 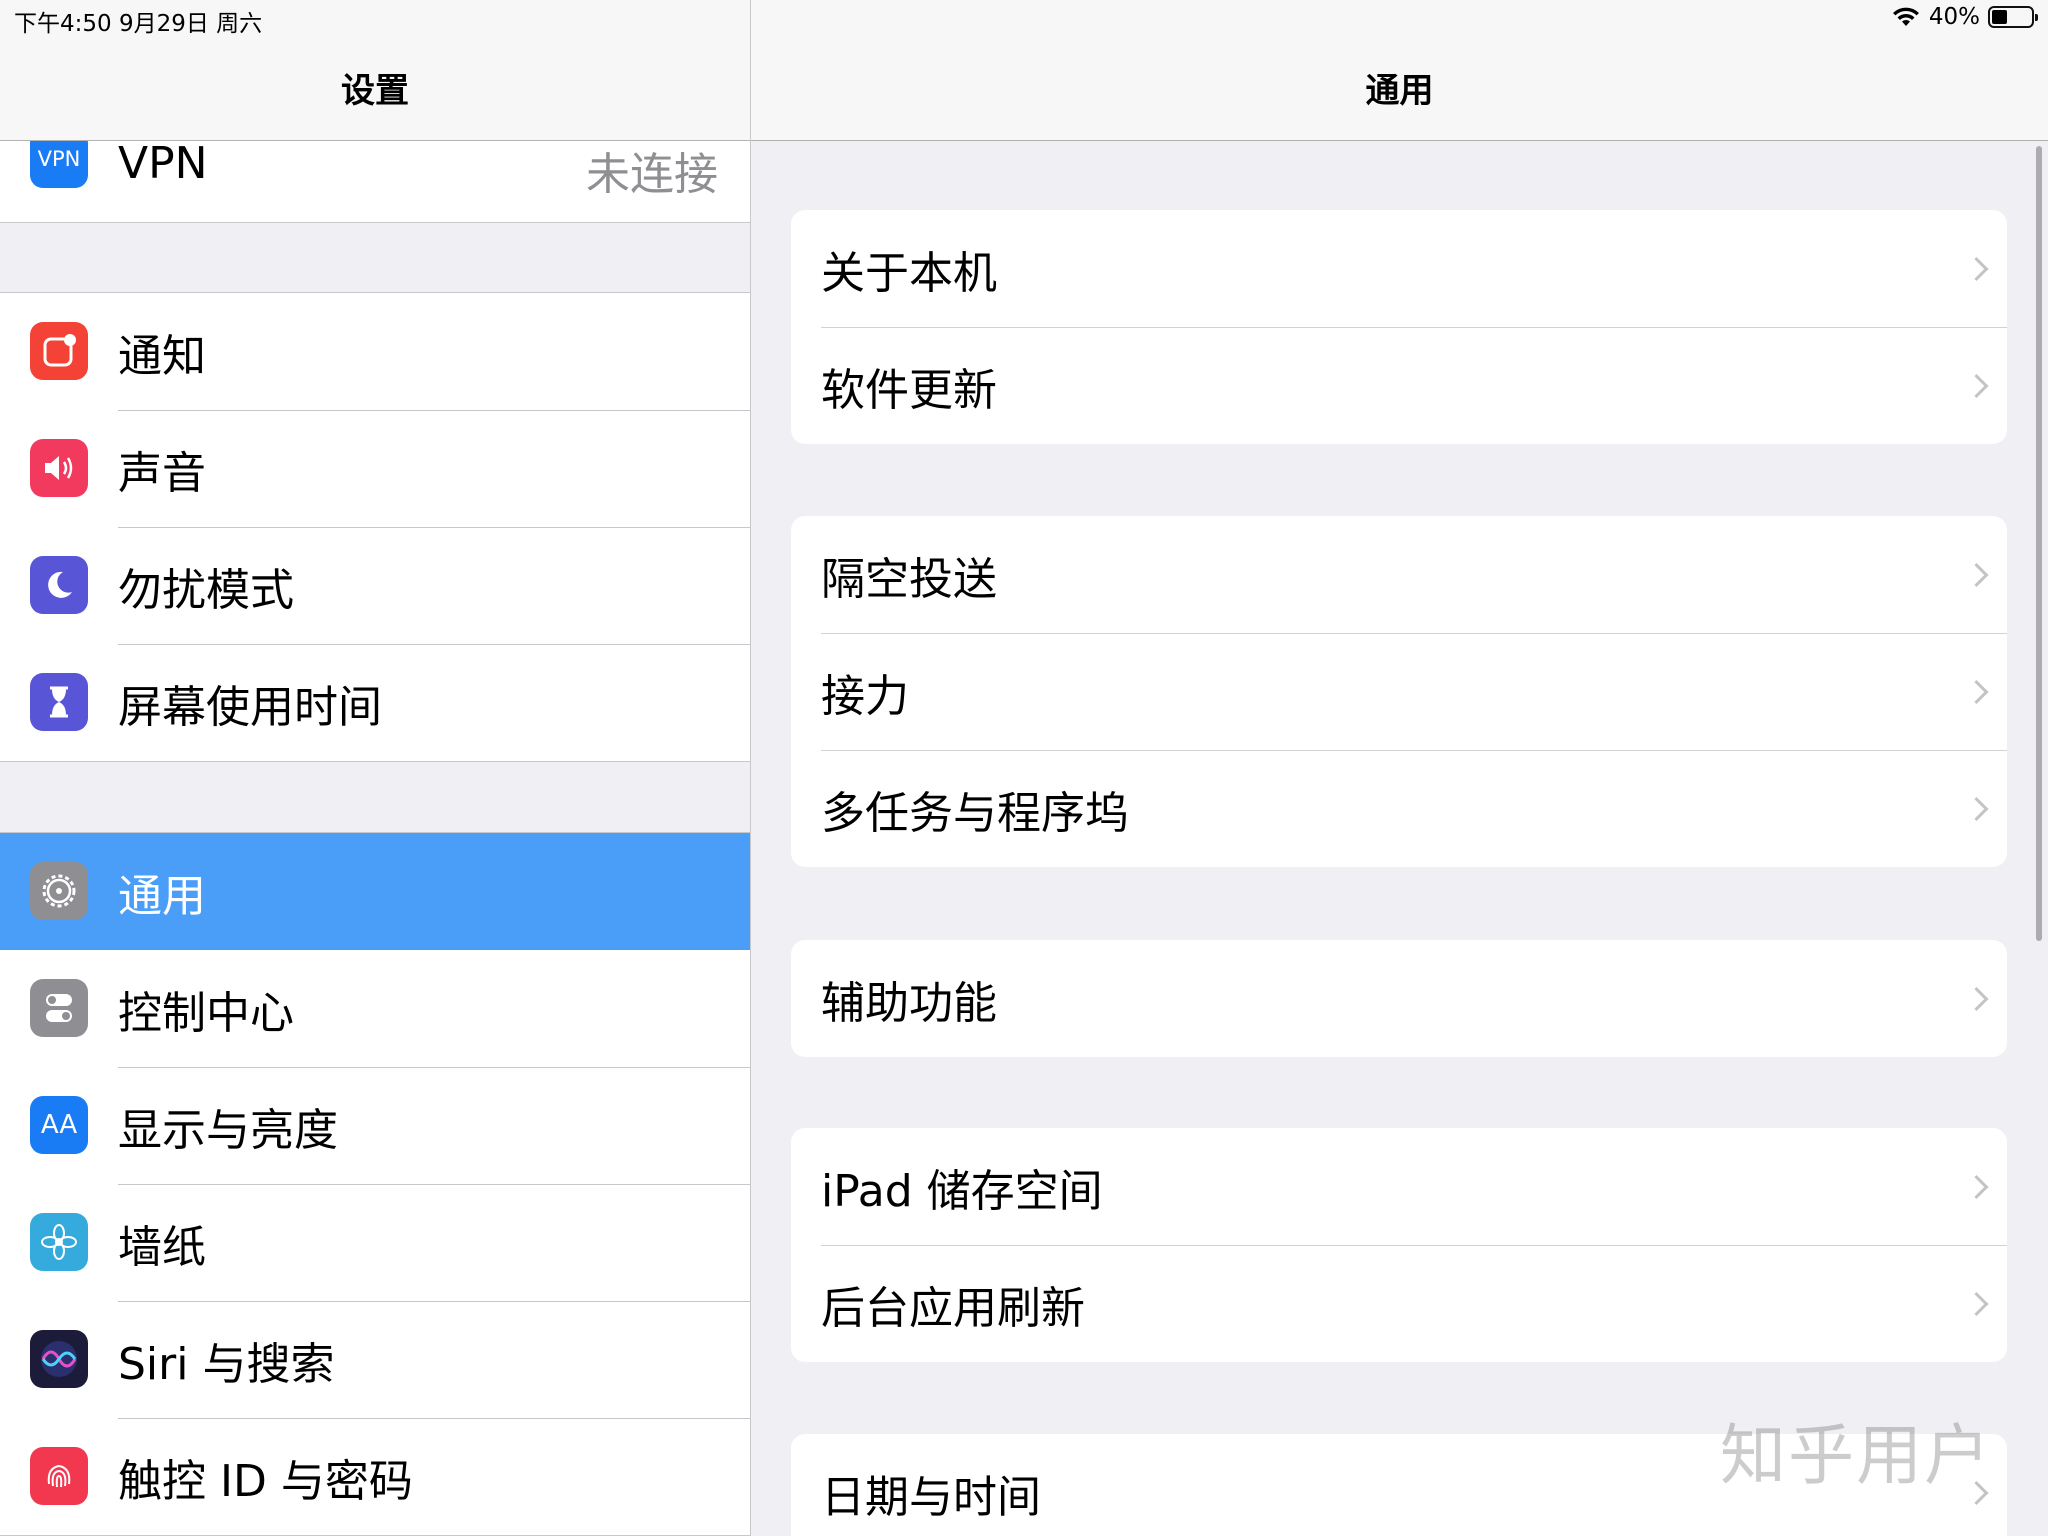 I want to click on status-bar: 下午4:50 9月29日 周六 40%, so click(x=1024, y=20).